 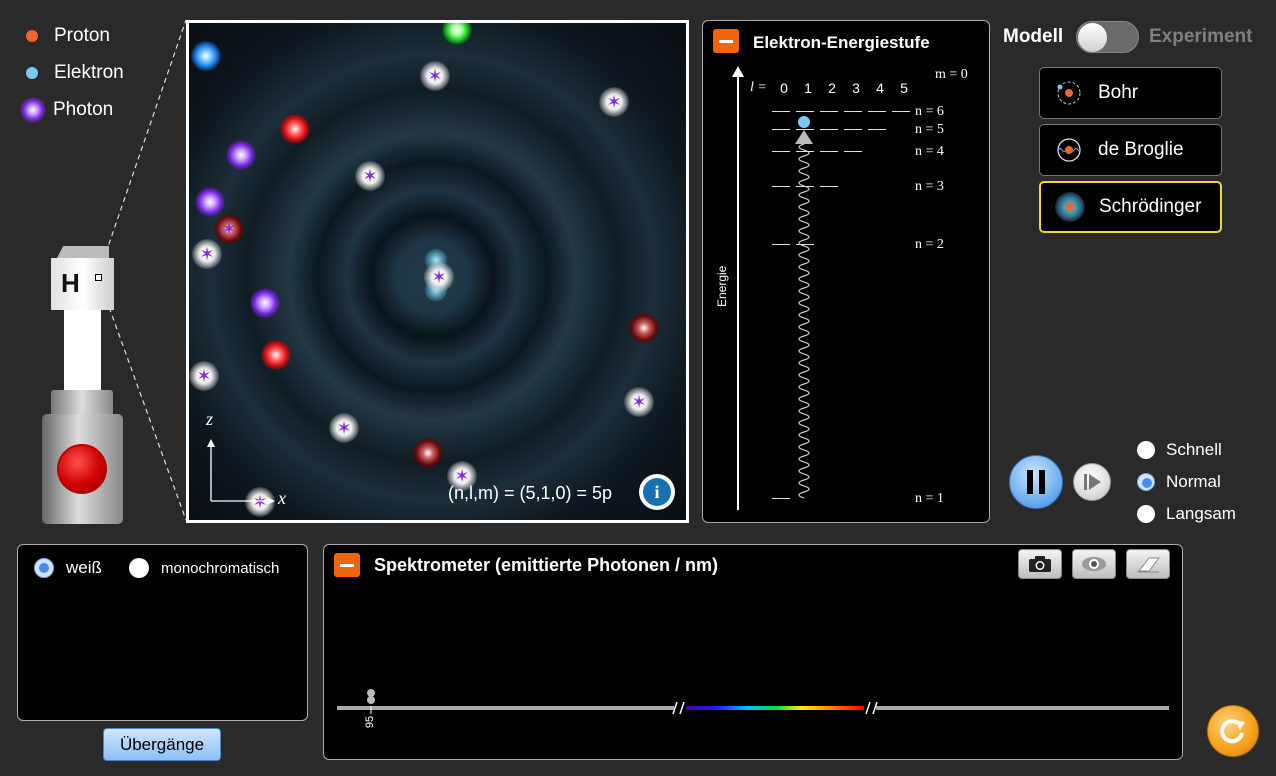 I want to click on info-button: i, so click(x=657, y=492).